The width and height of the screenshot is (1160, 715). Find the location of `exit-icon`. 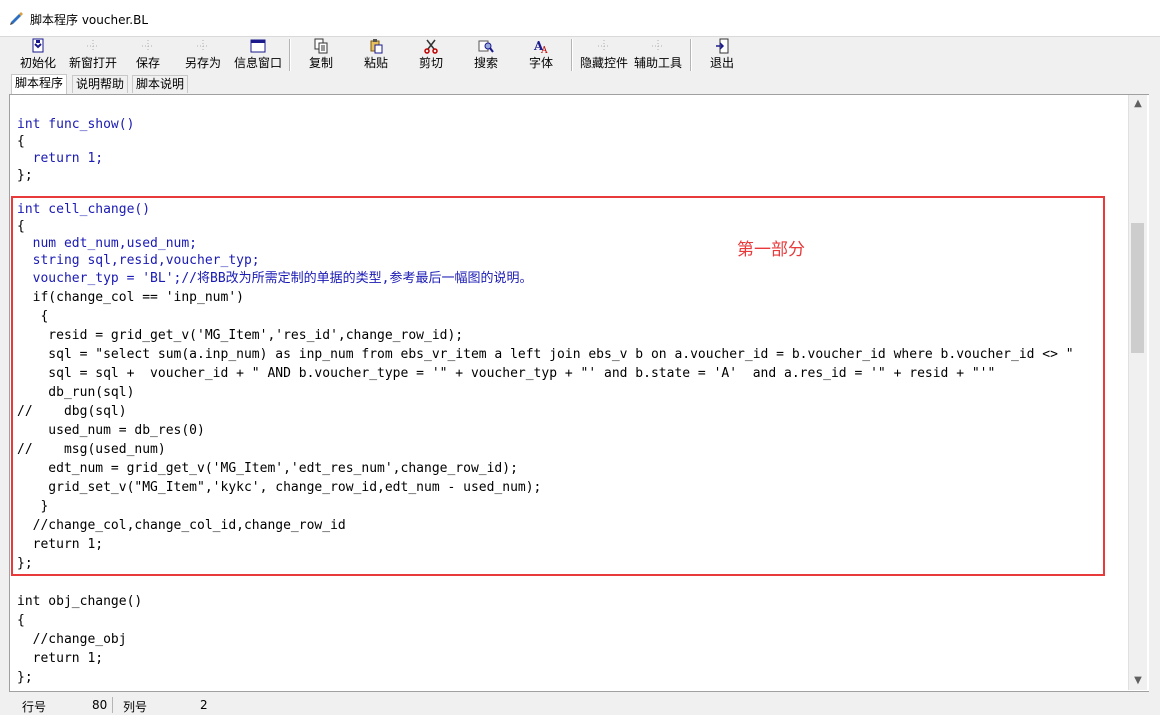

exit-icon is located at coordinates (722, 46).